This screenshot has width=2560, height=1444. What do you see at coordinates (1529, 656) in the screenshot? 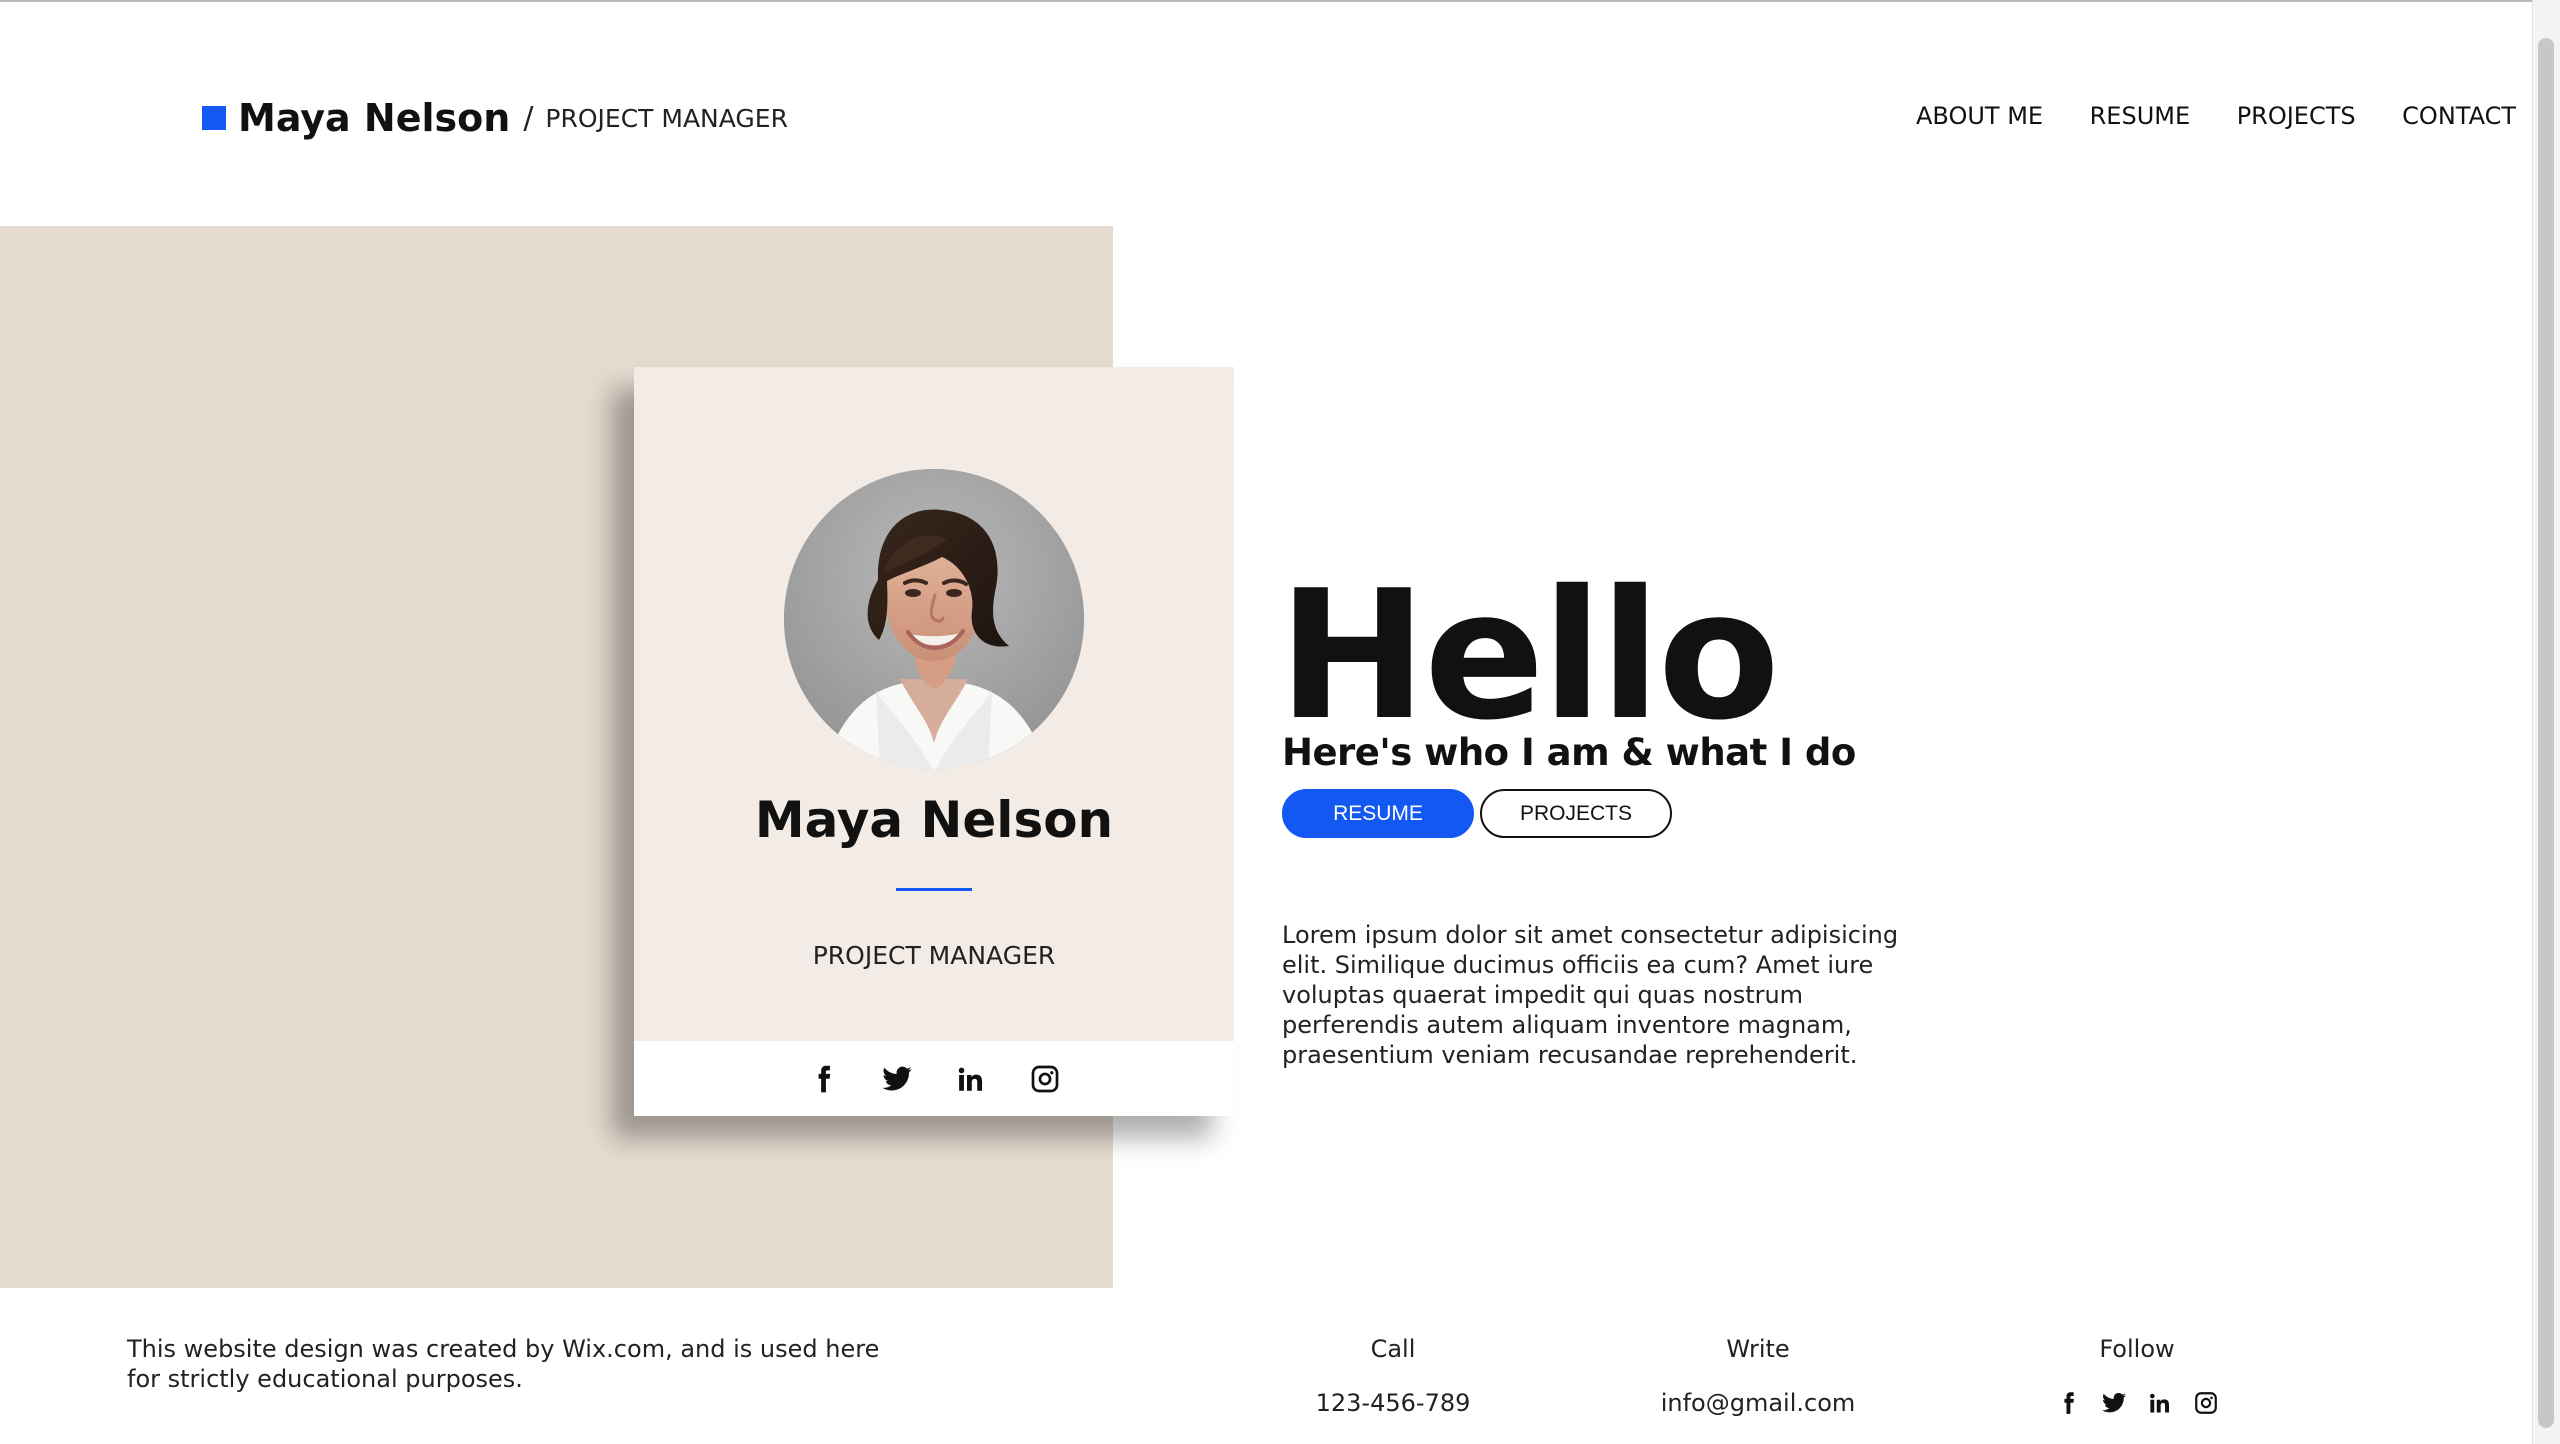
I see `hero-title: Hello` at bounding box center [1529, 656].